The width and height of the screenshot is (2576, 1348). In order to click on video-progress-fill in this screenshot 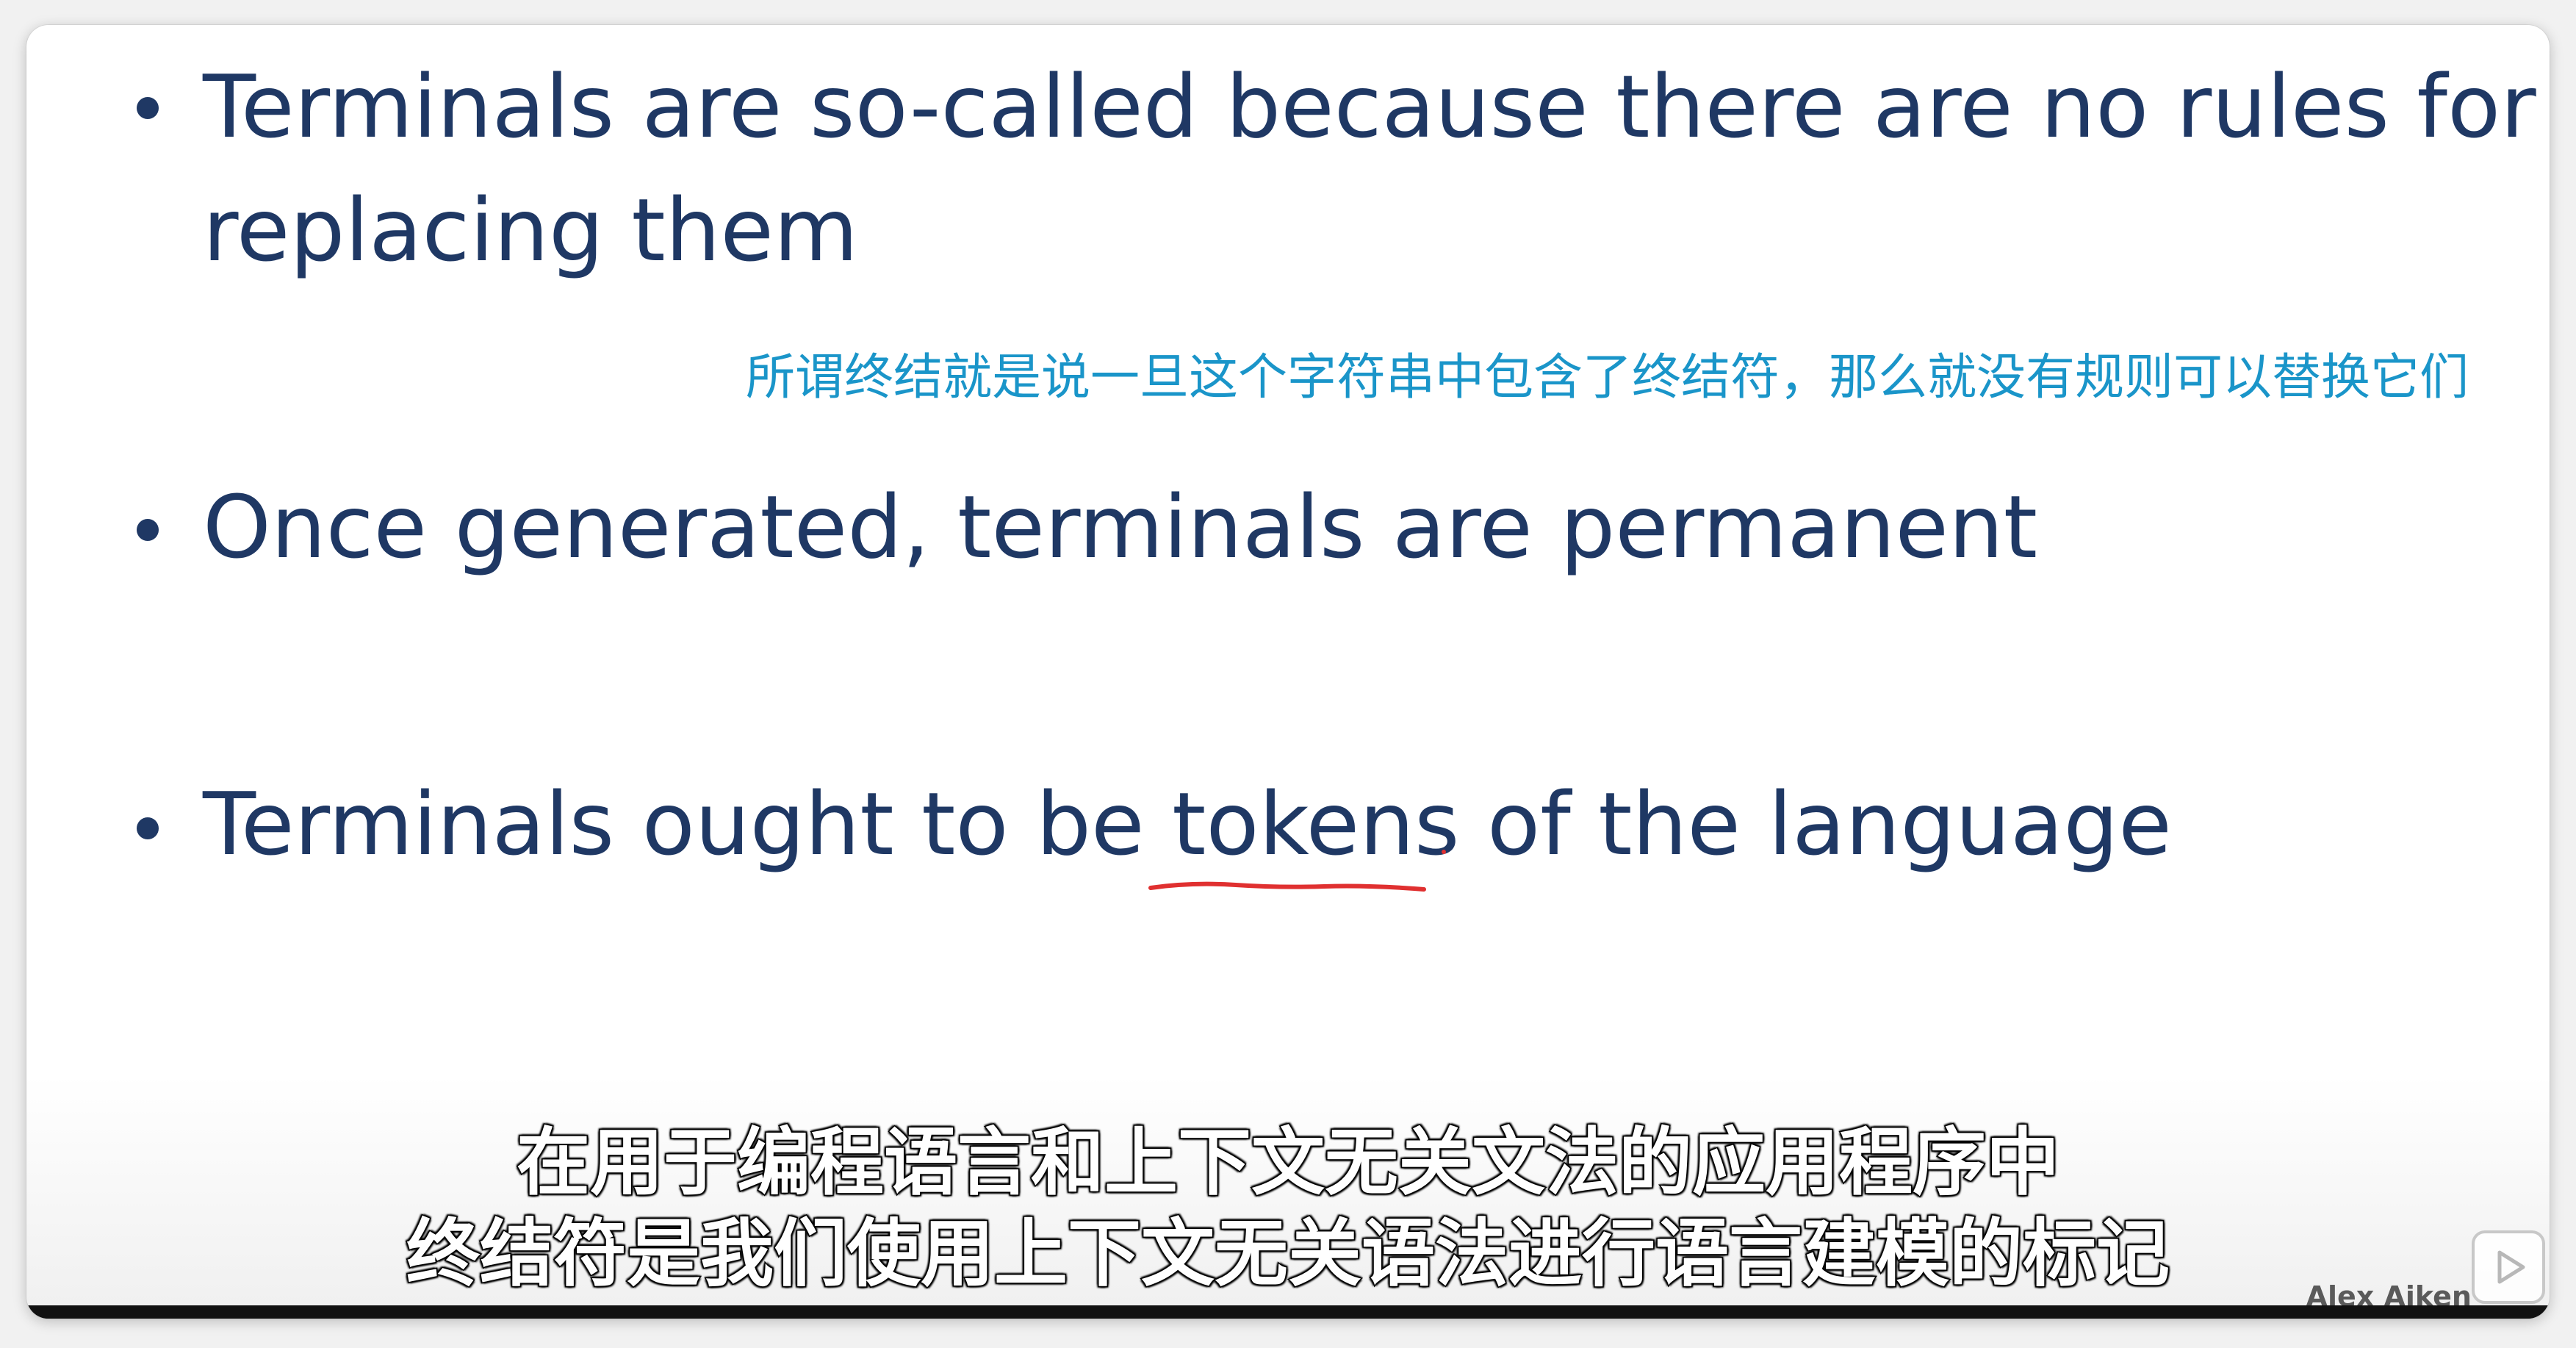, I will do `click(1288, 1312)`.